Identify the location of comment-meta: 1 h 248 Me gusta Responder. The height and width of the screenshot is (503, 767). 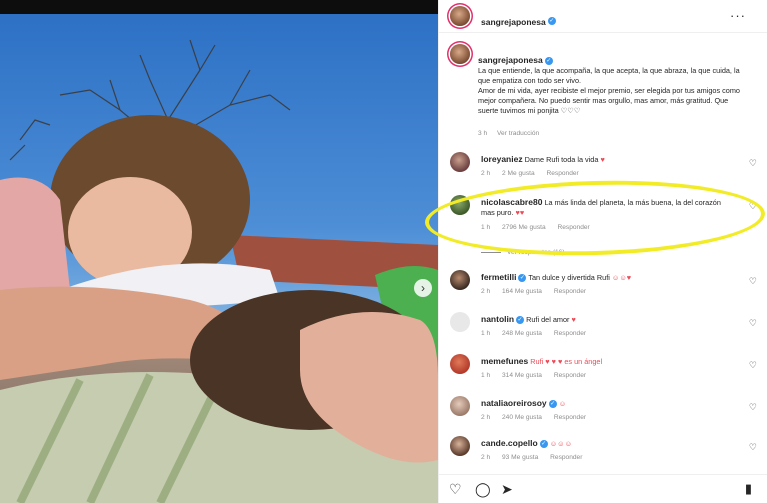
(538, 333).